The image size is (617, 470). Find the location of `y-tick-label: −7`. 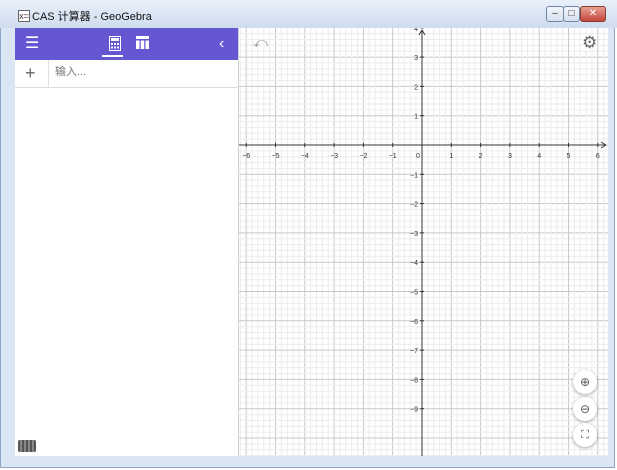

y-tick-label: −7 is located at coordinates (414, 351).